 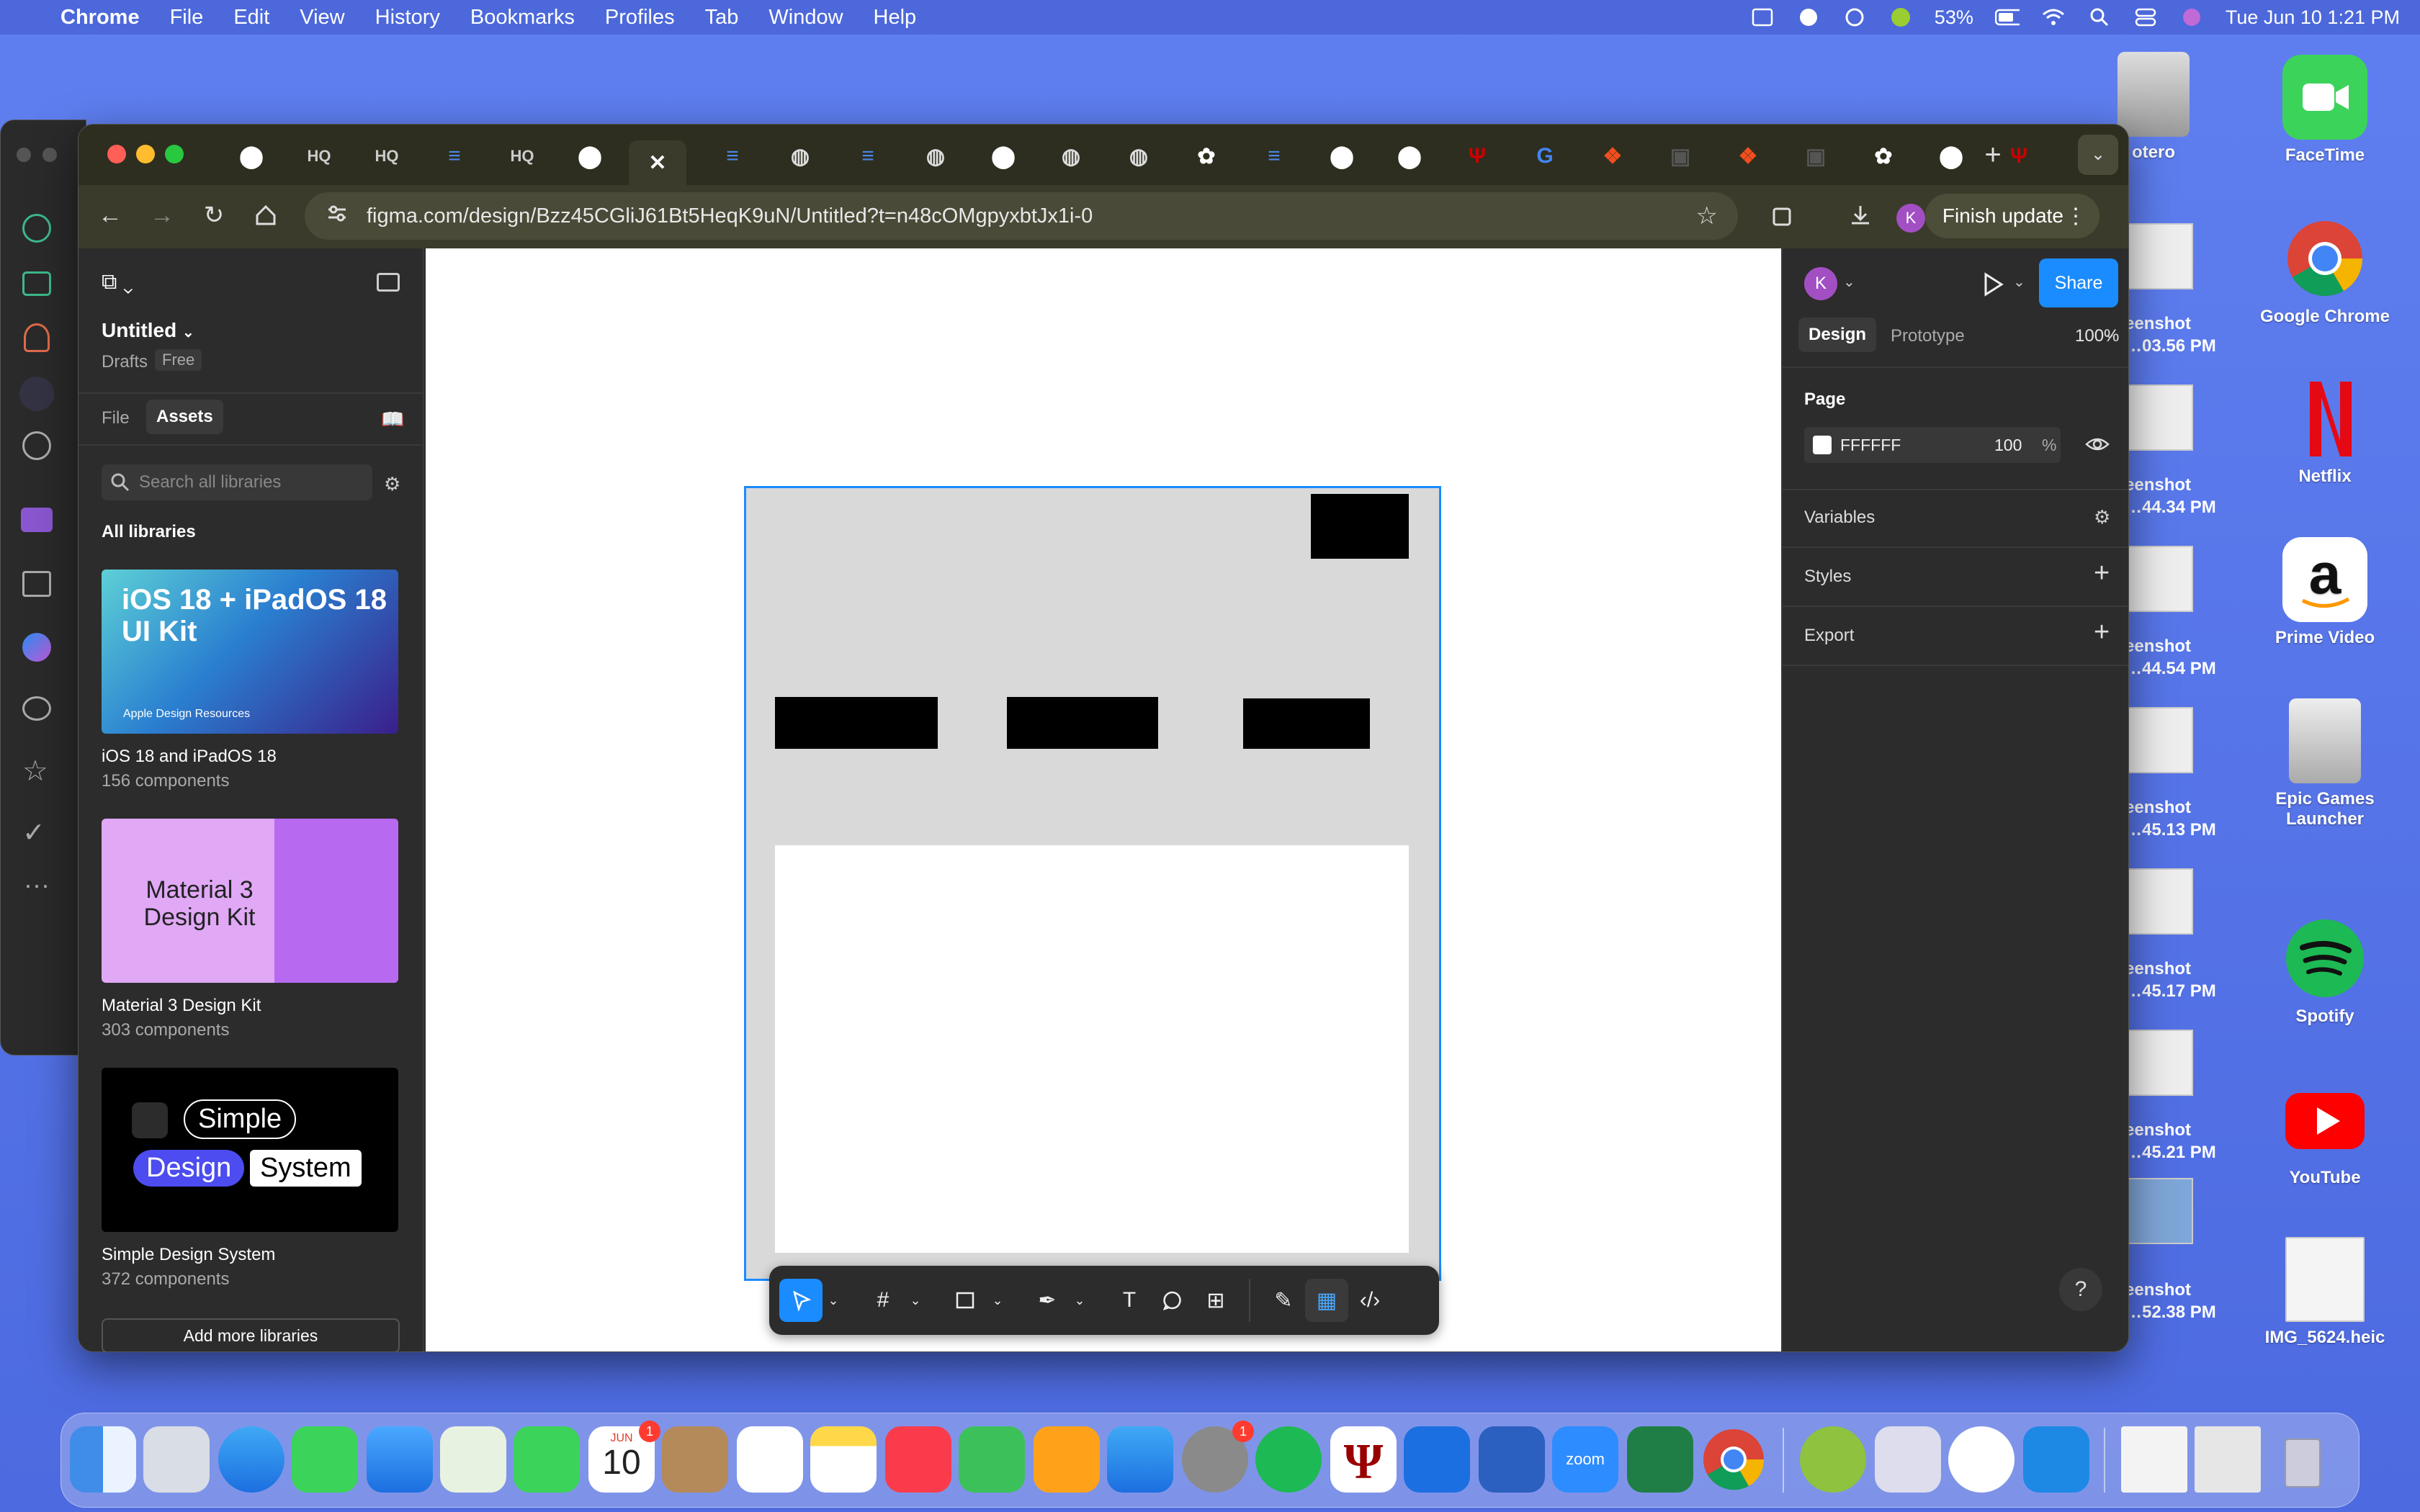 What do you see at coordinates (896, 18) in the screenshot?
I see `menu-help: Help` at bounding box center [896, 18].